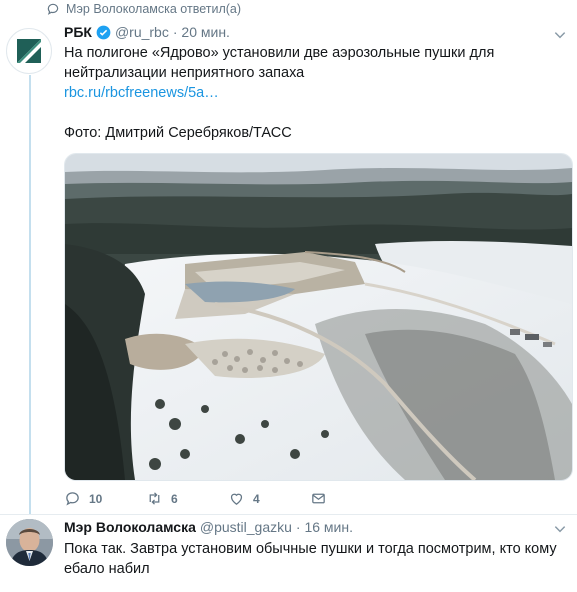  What do you see at coordinates (78, 32) in the screenshot?
I see `tweet1-author-name: РБК` at bounding box center [78, 32].